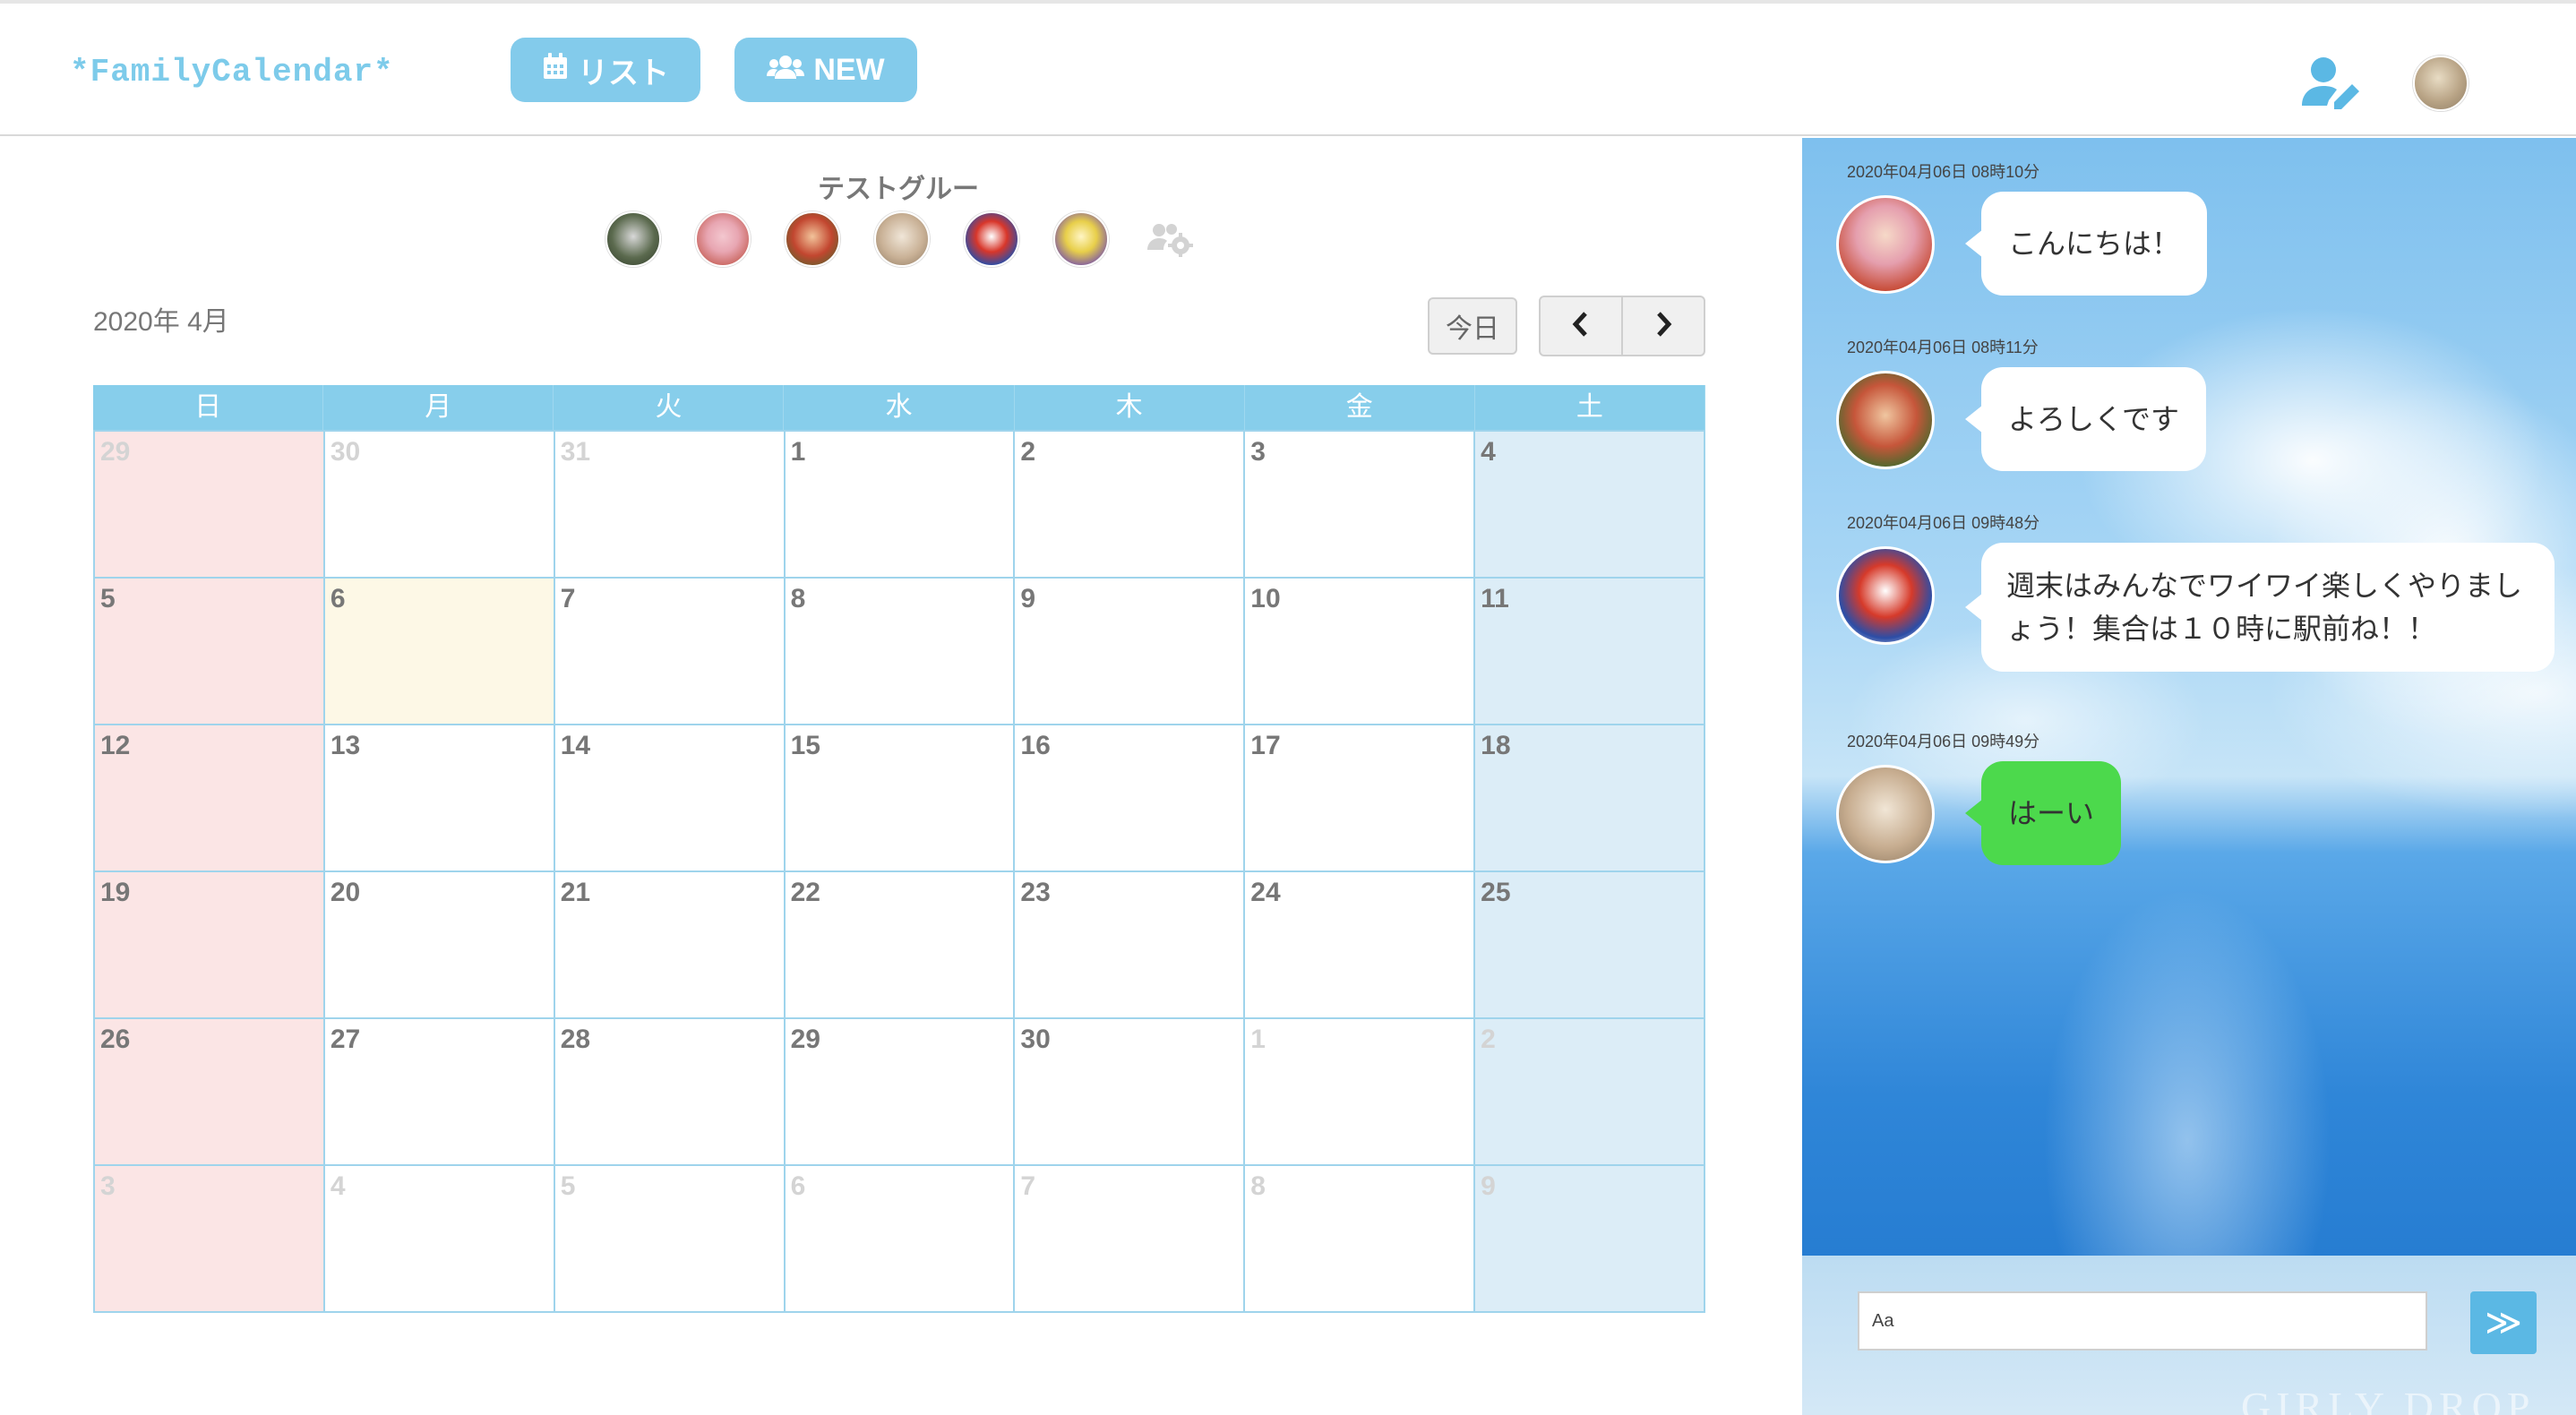  Describe the element at coordinates (2441, 83) in the screenshot. I see `user-avatar` at that location.